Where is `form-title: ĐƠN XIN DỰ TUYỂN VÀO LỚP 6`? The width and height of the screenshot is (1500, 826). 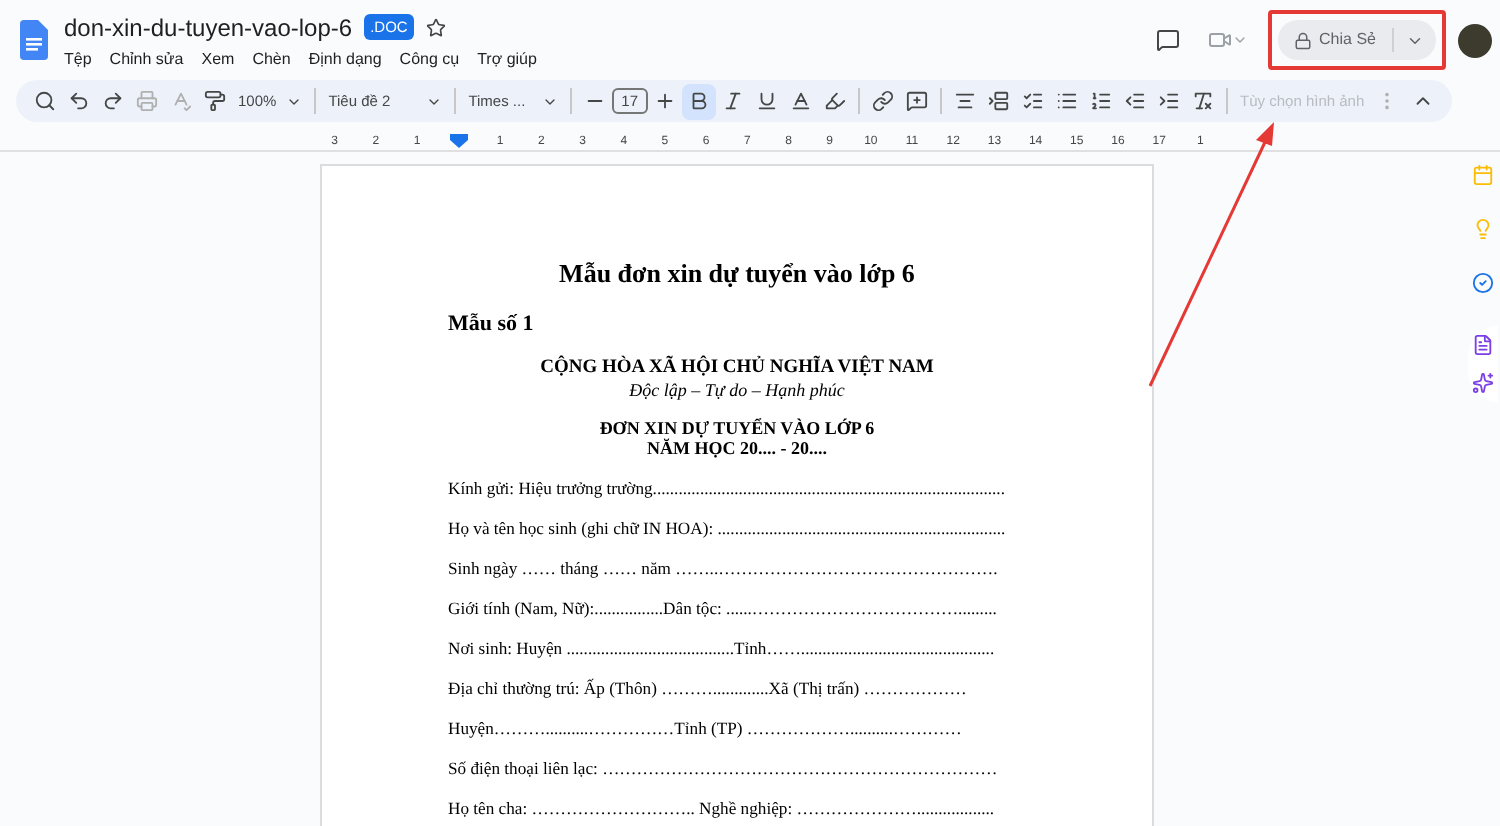
form-title: ĐƠN XIN DỰ TUYỂN VÀO LỚP 6 is located at coordinates (737, 428).